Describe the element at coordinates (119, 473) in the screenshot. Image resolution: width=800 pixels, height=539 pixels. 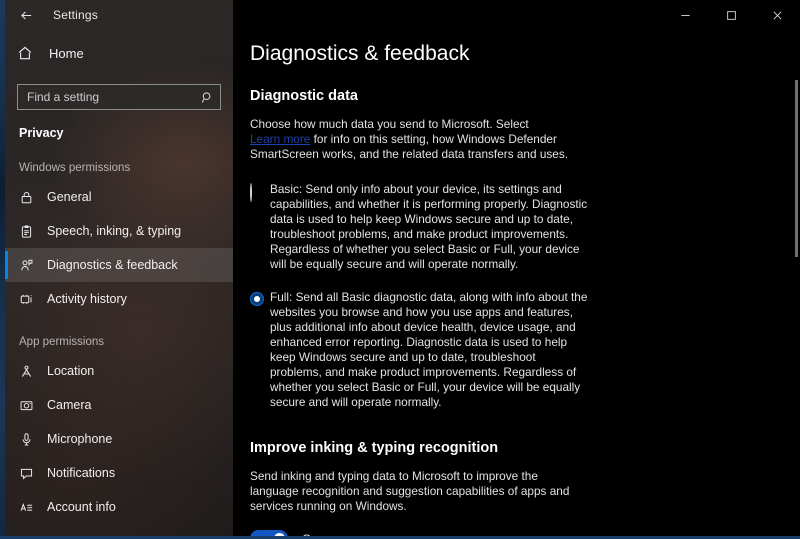
I see `sidebar-item-notifications: Notifications` at that location.